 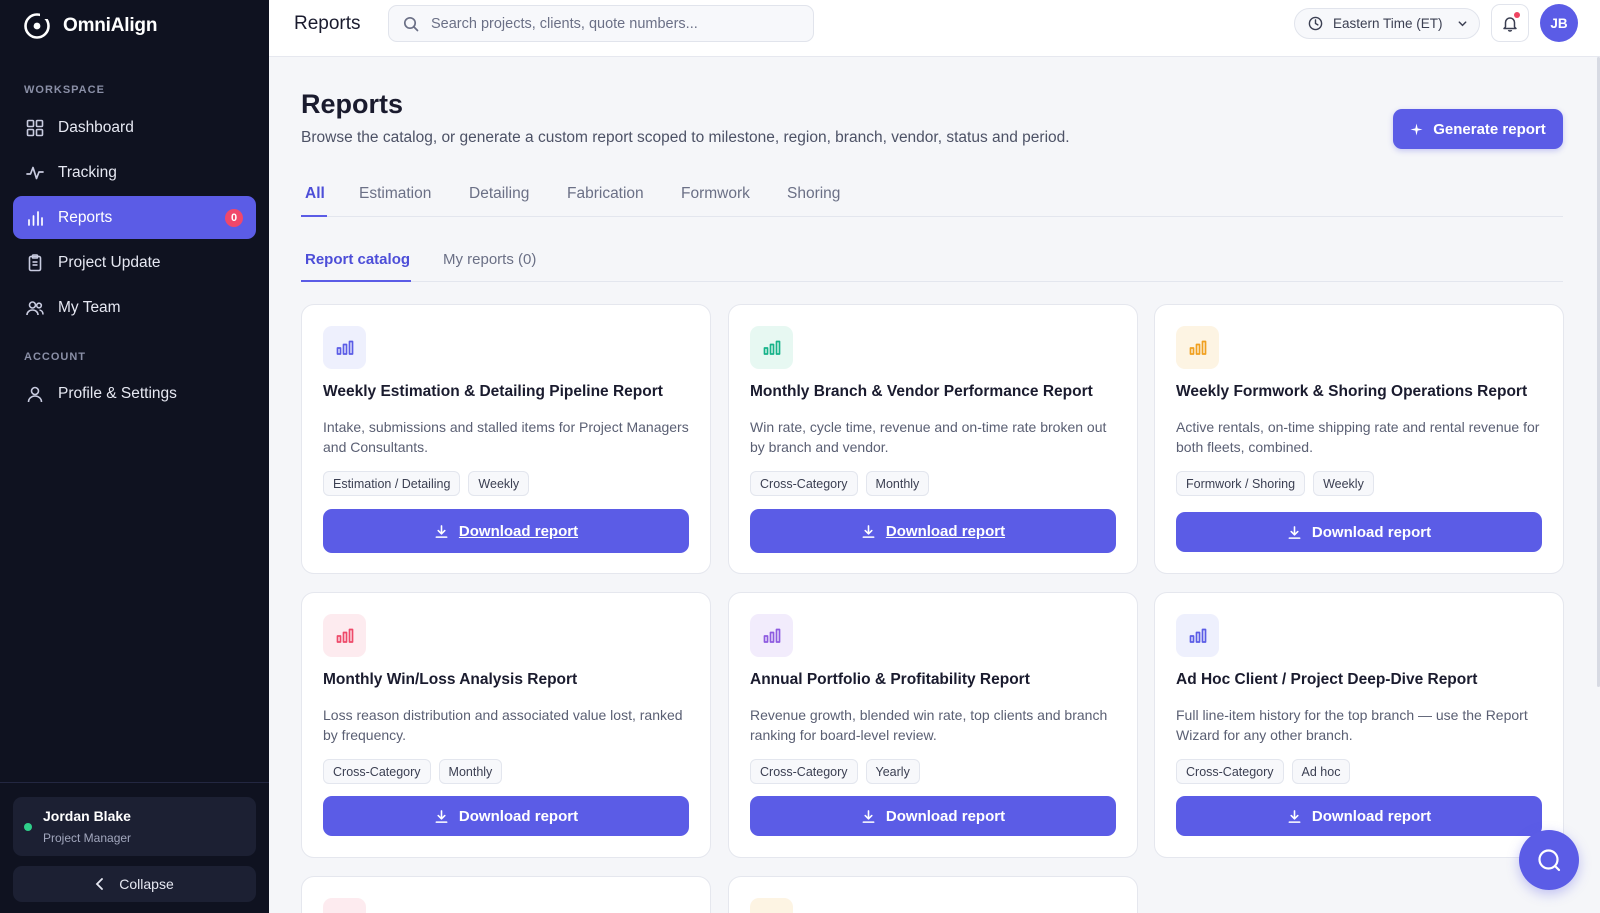 I want to click on sidebar-divider, so click(x=134, y=782).